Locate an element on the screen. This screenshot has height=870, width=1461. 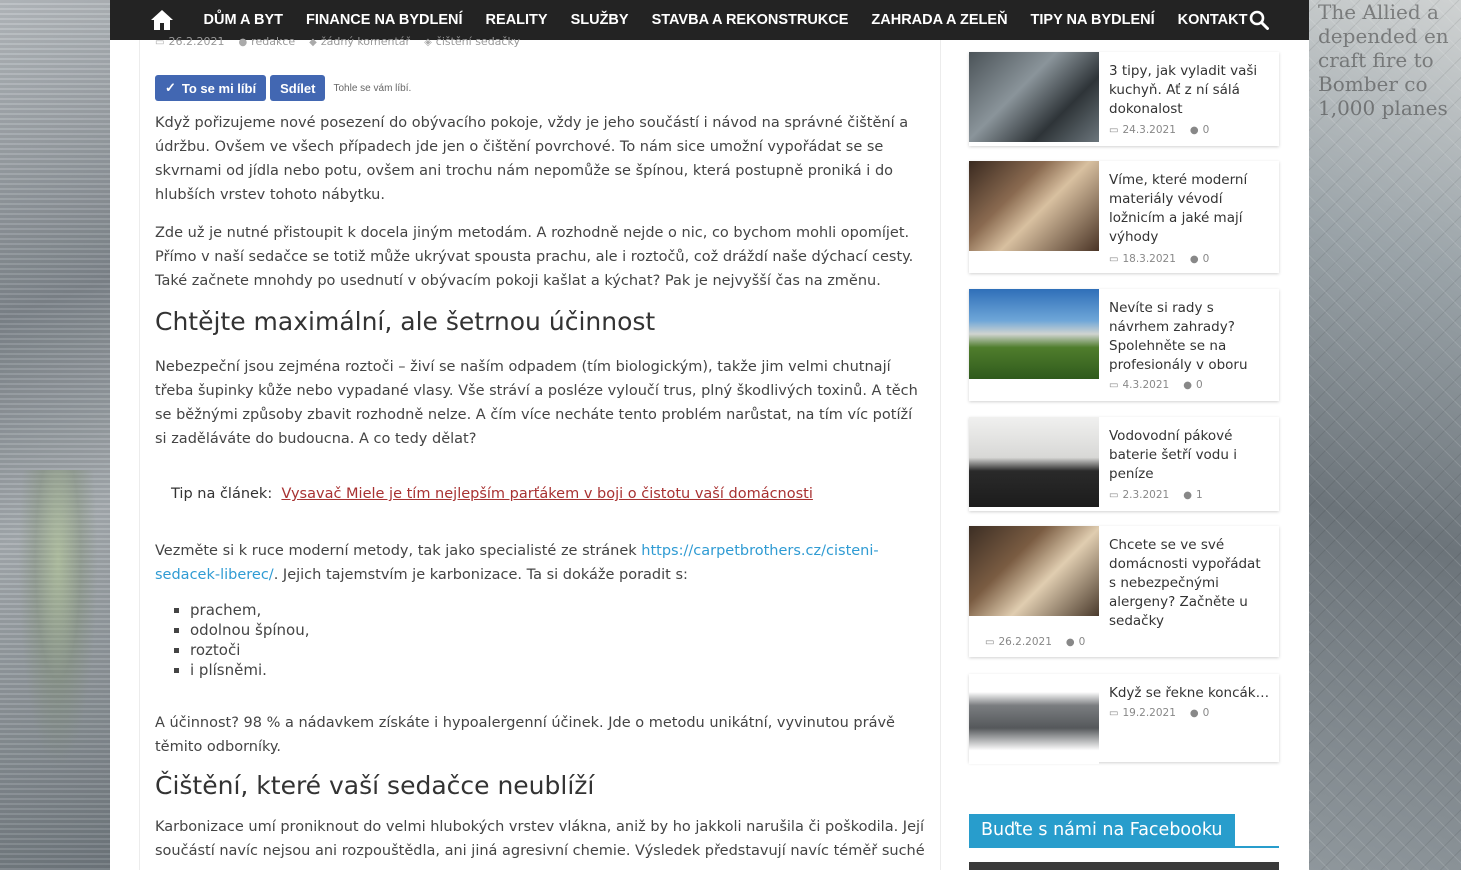
facebook-like-note: Tohle se vám líbí. is located at coordinates (372, 88).